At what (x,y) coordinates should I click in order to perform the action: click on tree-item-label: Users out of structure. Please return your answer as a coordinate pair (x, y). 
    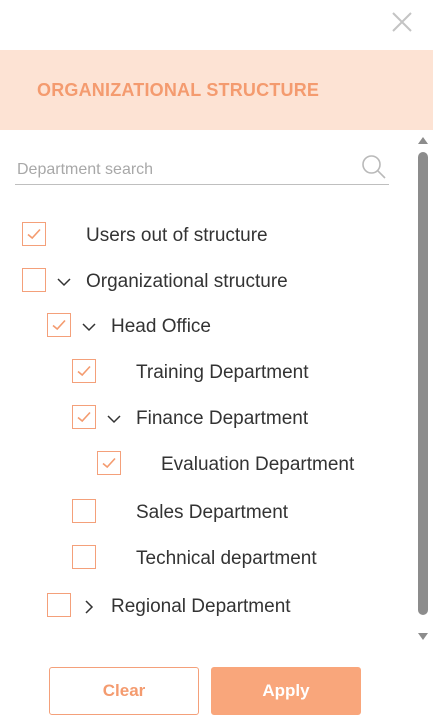
    Looking at the image, I should click on (177, 236).